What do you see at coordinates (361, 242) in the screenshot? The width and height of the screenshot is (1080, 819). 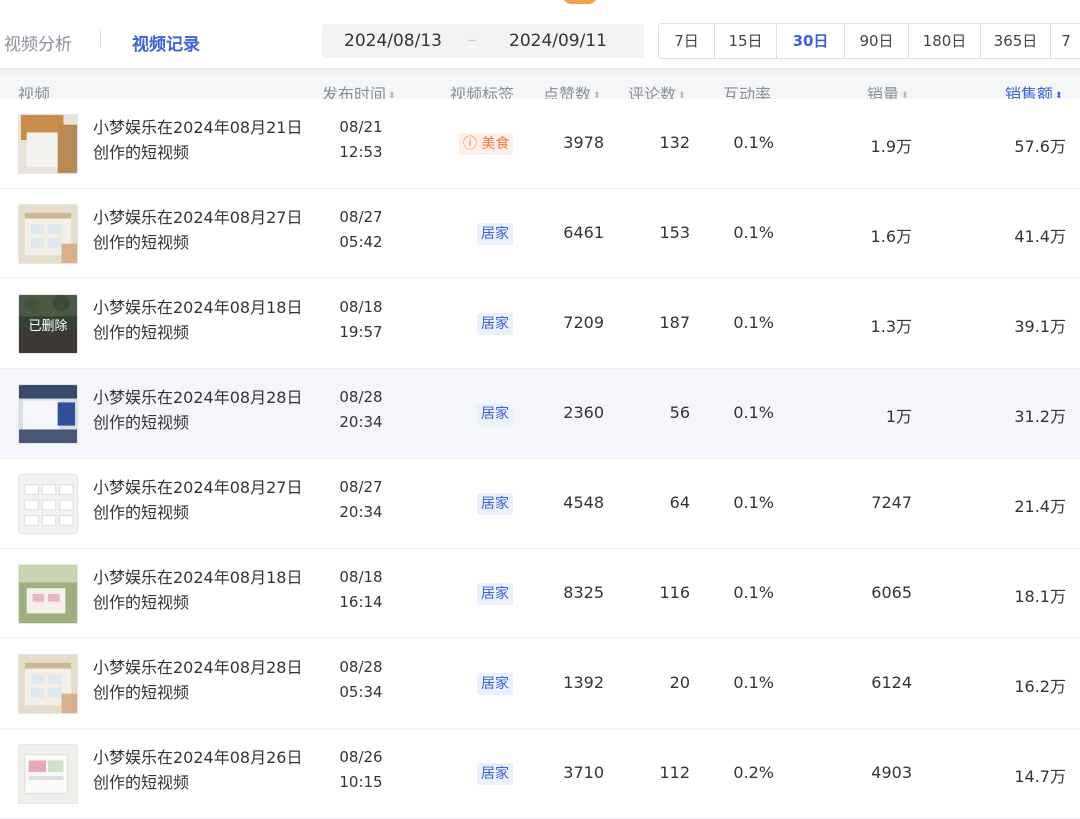 I see `publish-clock: 05:42` at bounding box center [361, 242].